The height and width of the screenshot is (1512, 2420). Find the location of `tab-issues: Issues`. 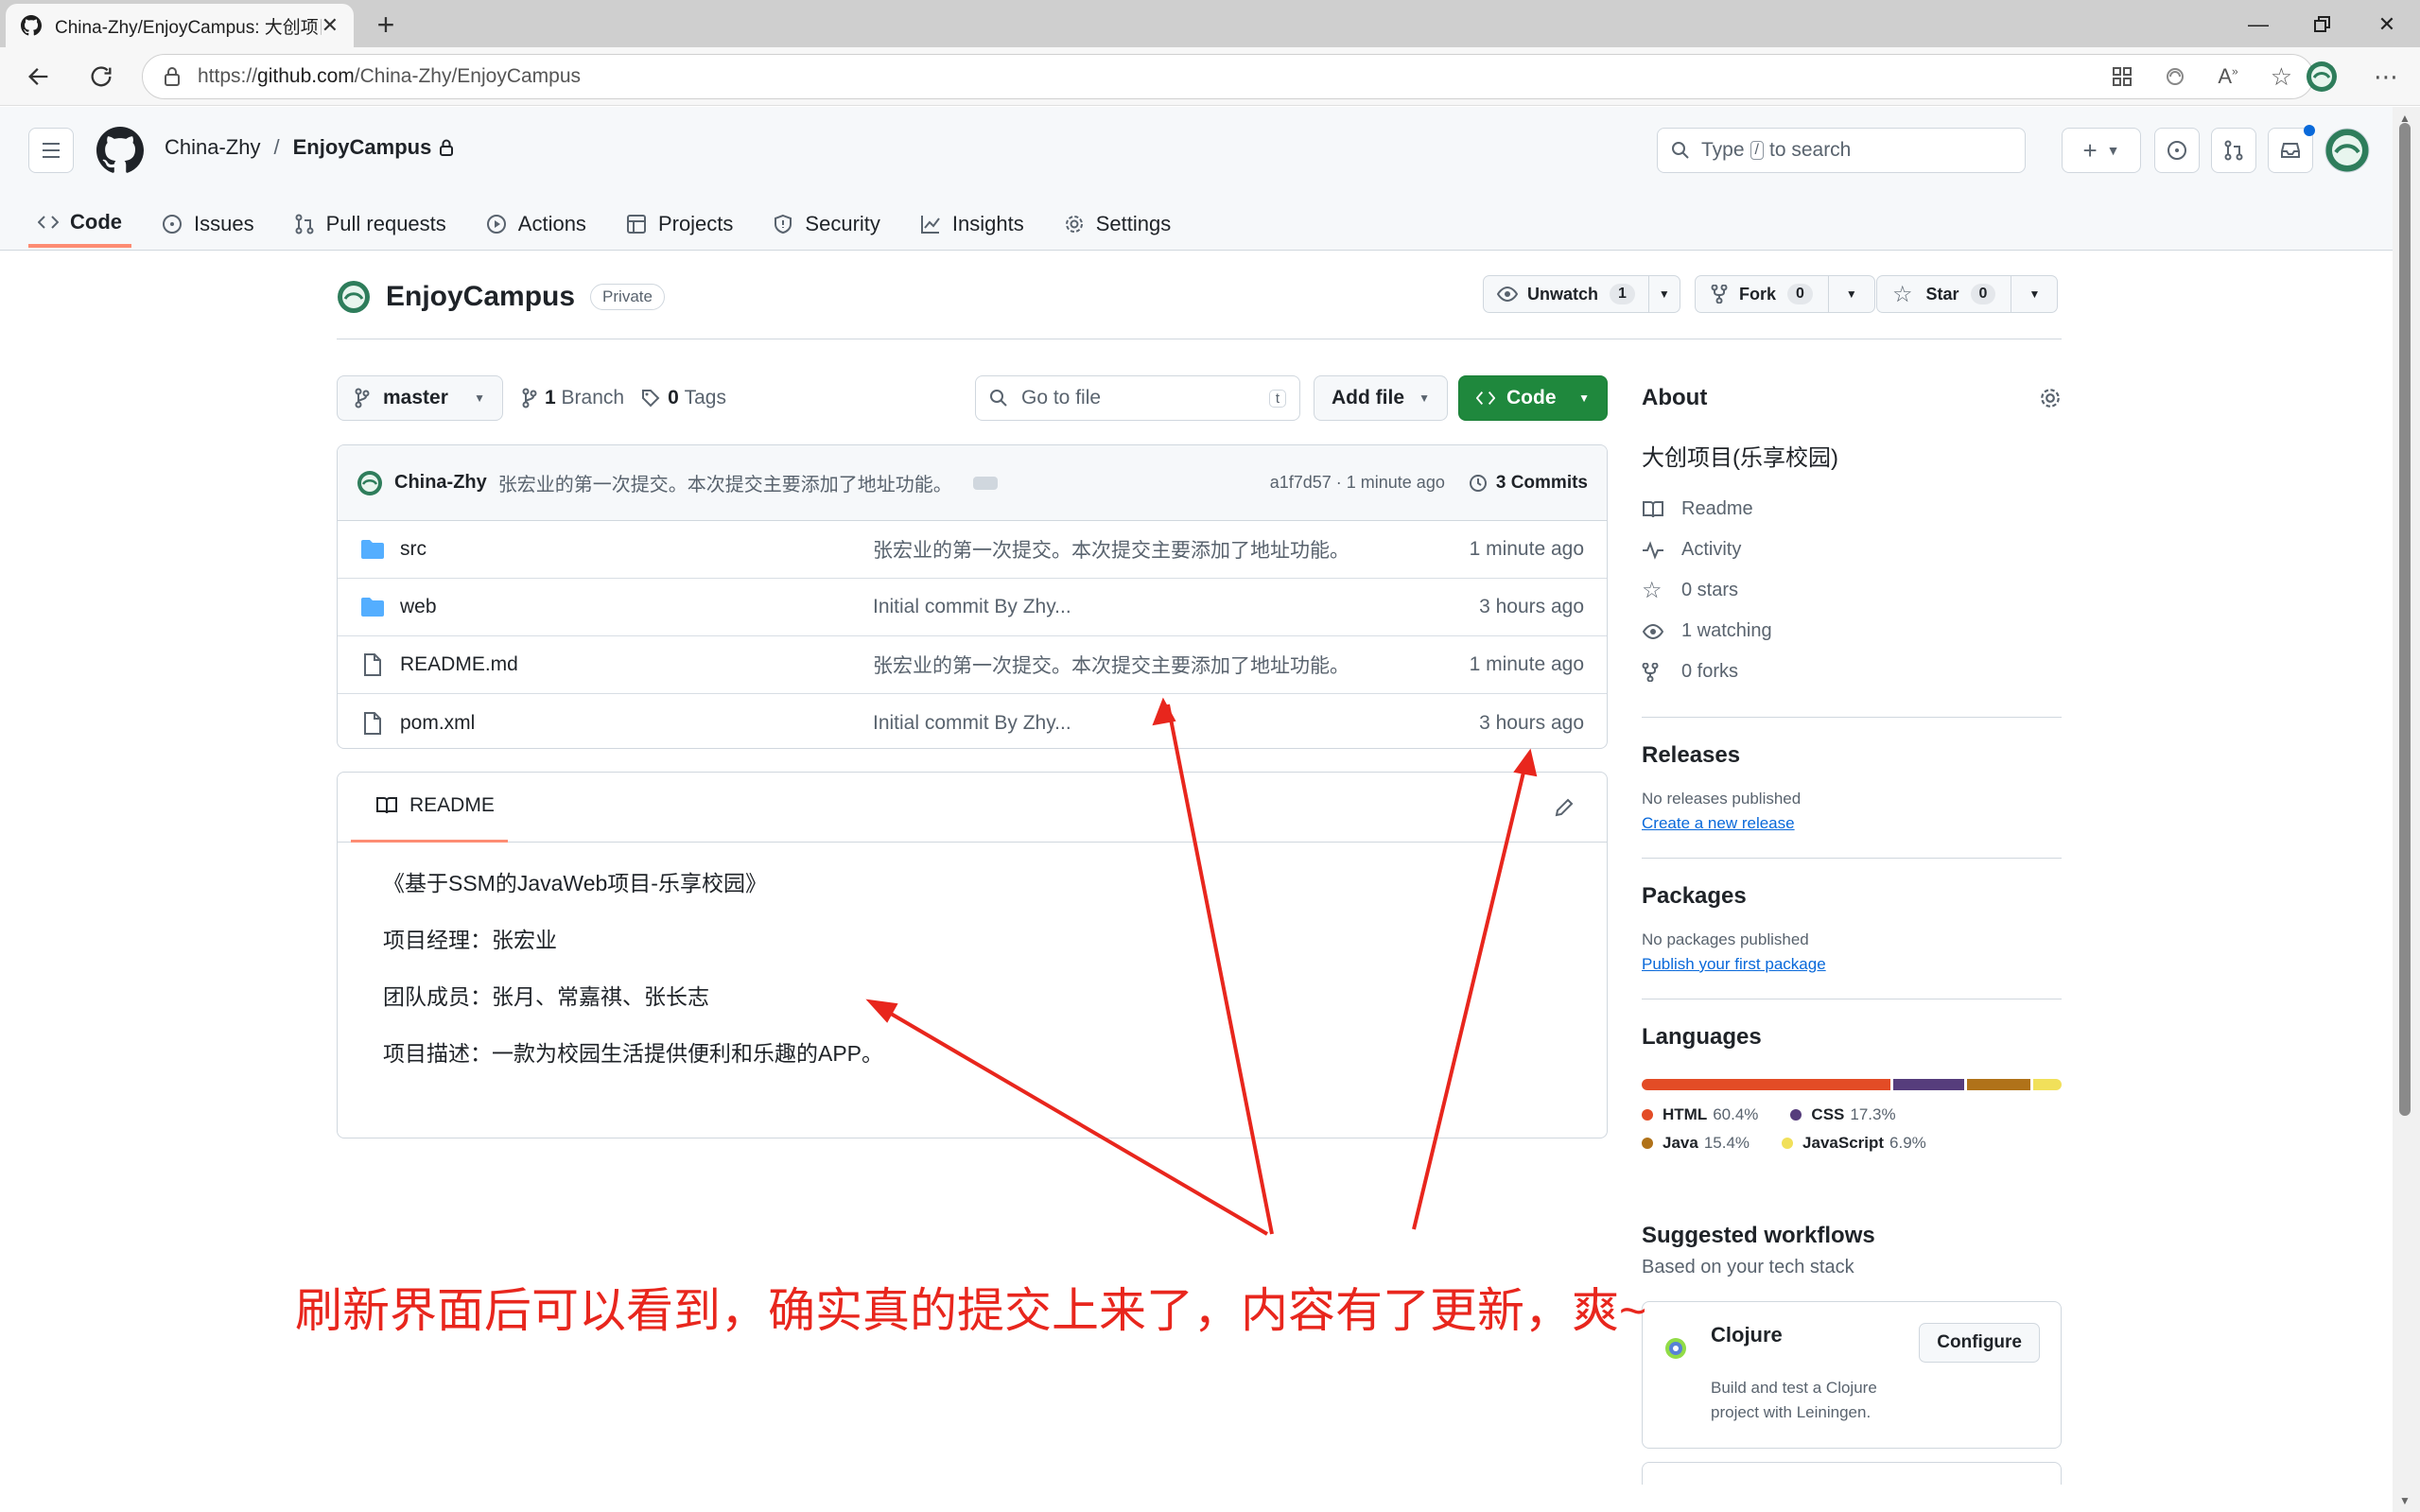

tab-issues: Issues is located at coordinates (208, 224).